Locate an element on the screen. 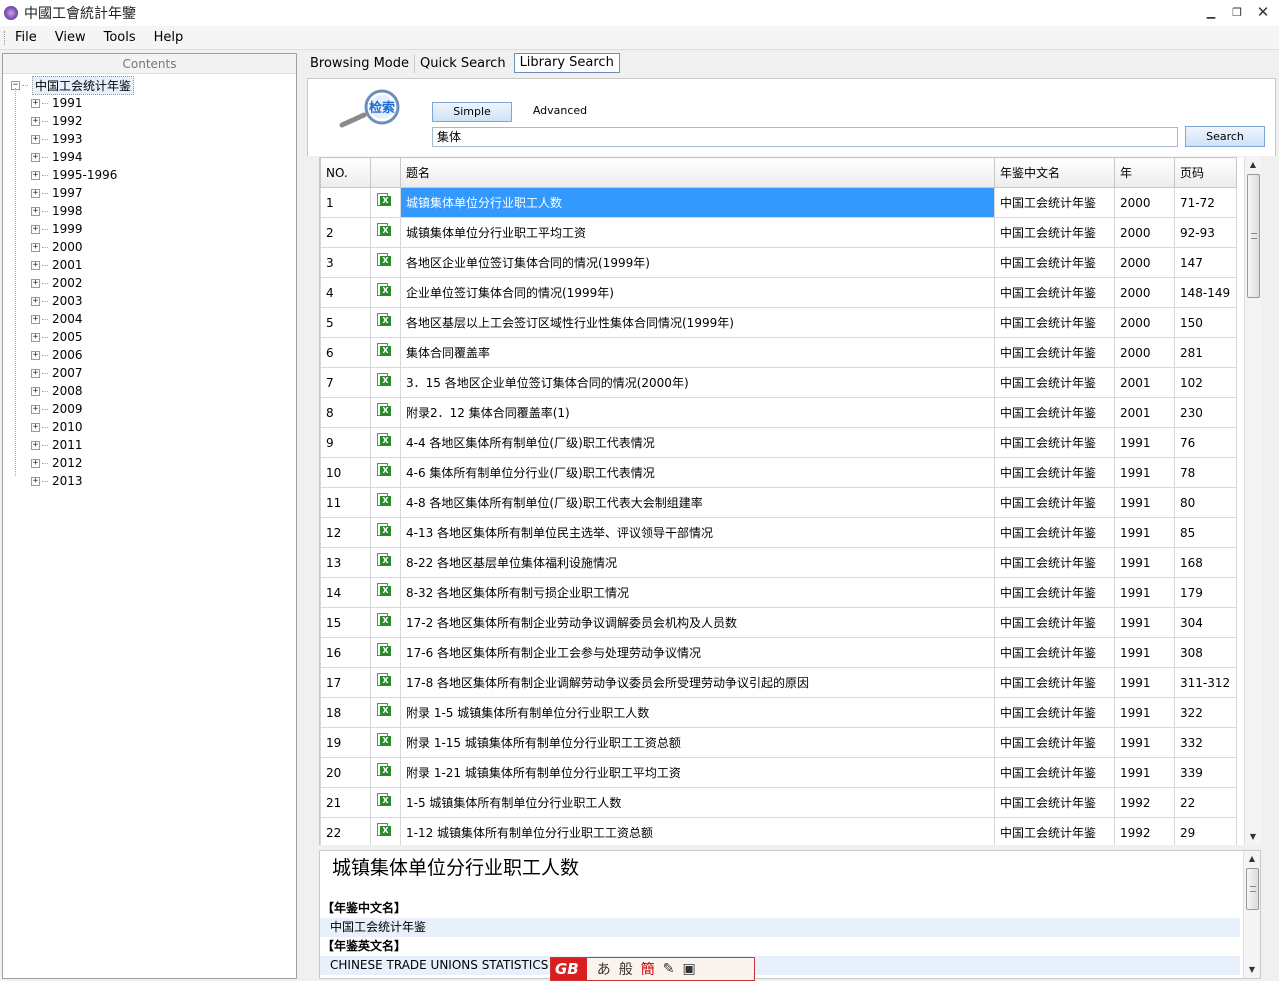 Image resolution: width=1279 pixels, height=981 pixels. tree-node-label: 2012 is located at coordinates (67, 463).